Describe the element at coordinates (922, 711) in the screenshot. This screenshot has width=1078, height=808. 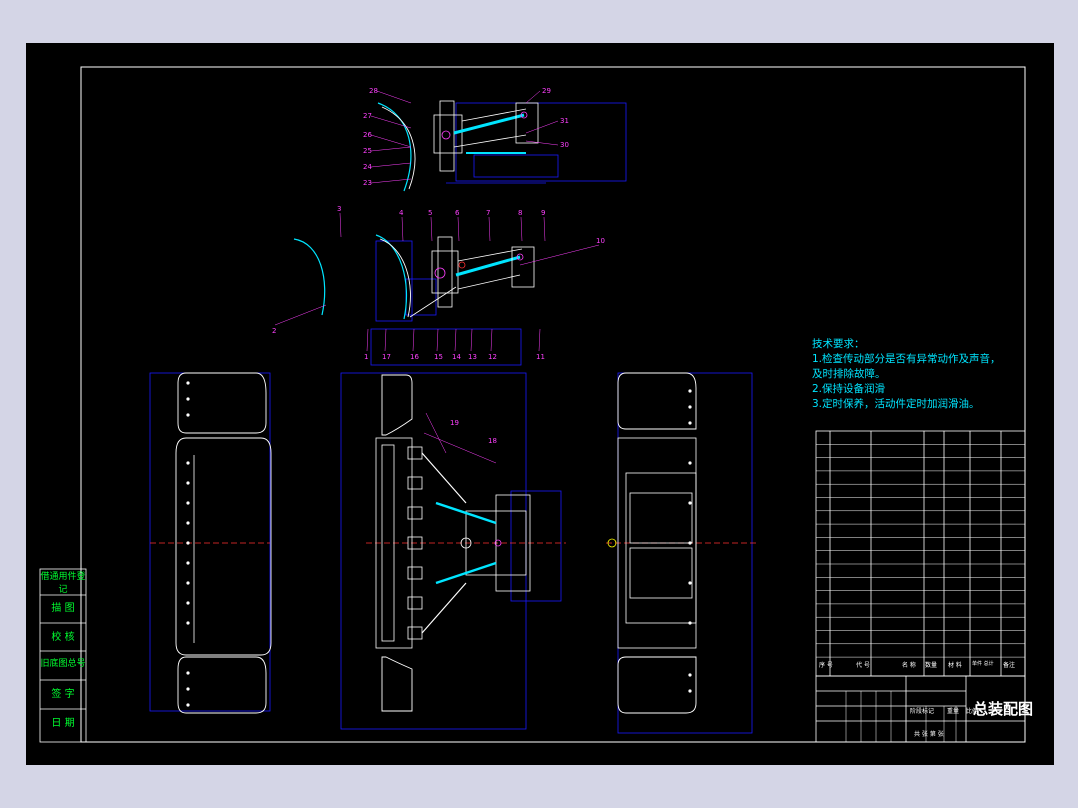
I see `title-block-stage: 阶段标记` at that location.